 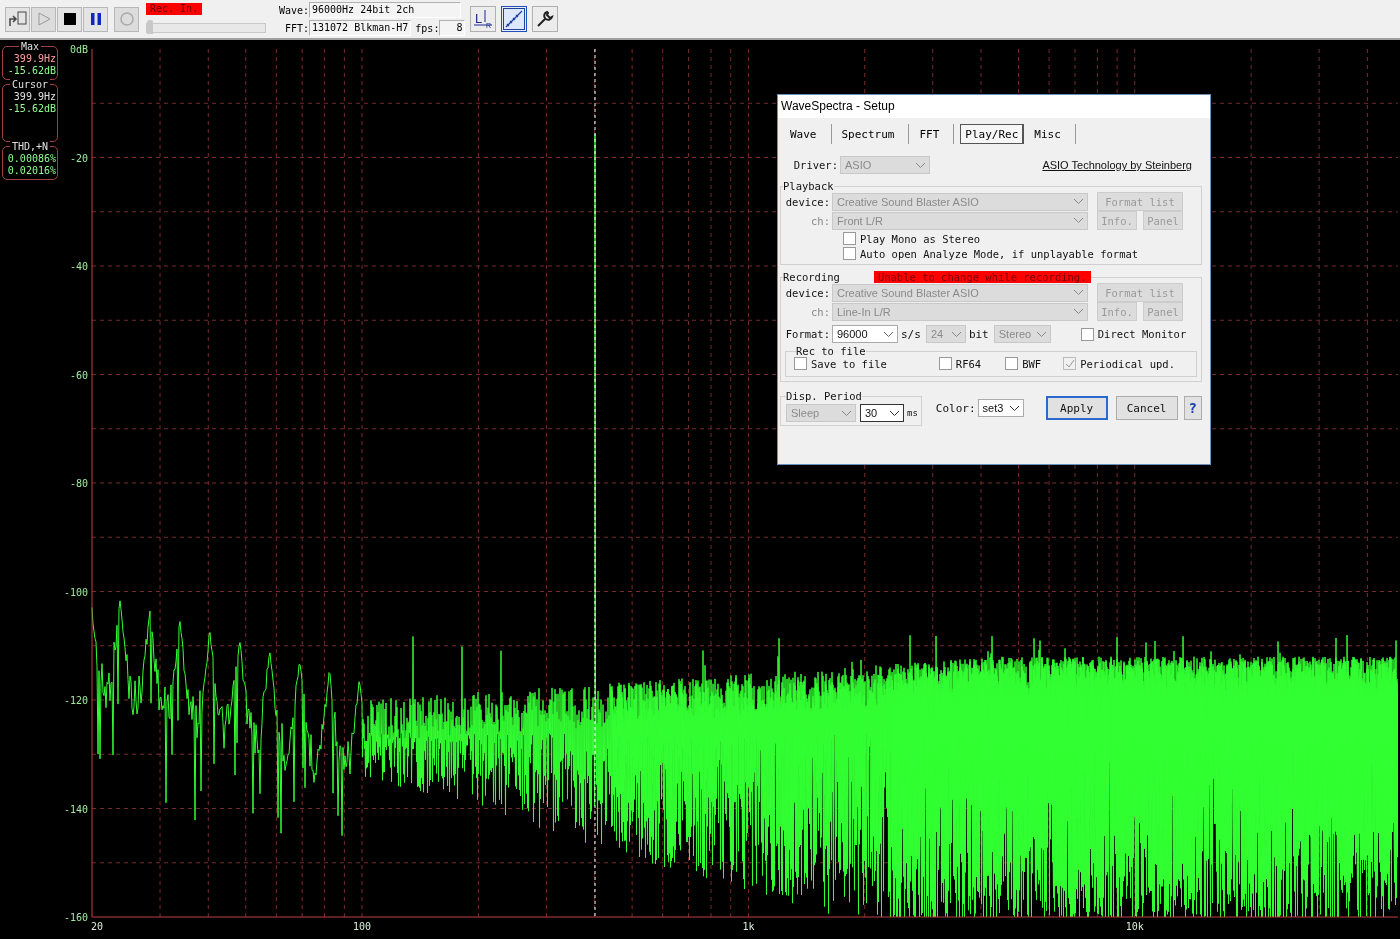 I want to click on rec-in-label: Rec. In., so click(x=174, y=9).